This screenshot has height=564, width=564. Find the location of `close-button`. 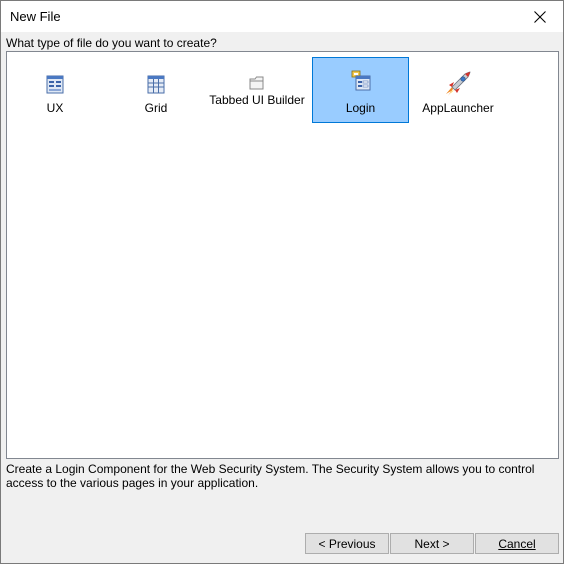

close-button is located at coordinates (540, 16).